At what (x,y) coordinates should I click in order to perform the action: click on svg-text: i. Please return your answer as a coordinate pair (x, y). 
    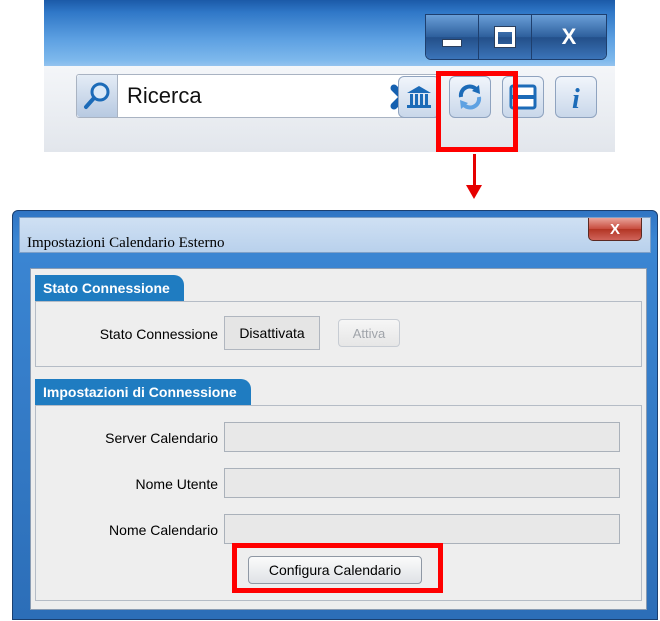
    Looking at the image, I should click on (576, 98).